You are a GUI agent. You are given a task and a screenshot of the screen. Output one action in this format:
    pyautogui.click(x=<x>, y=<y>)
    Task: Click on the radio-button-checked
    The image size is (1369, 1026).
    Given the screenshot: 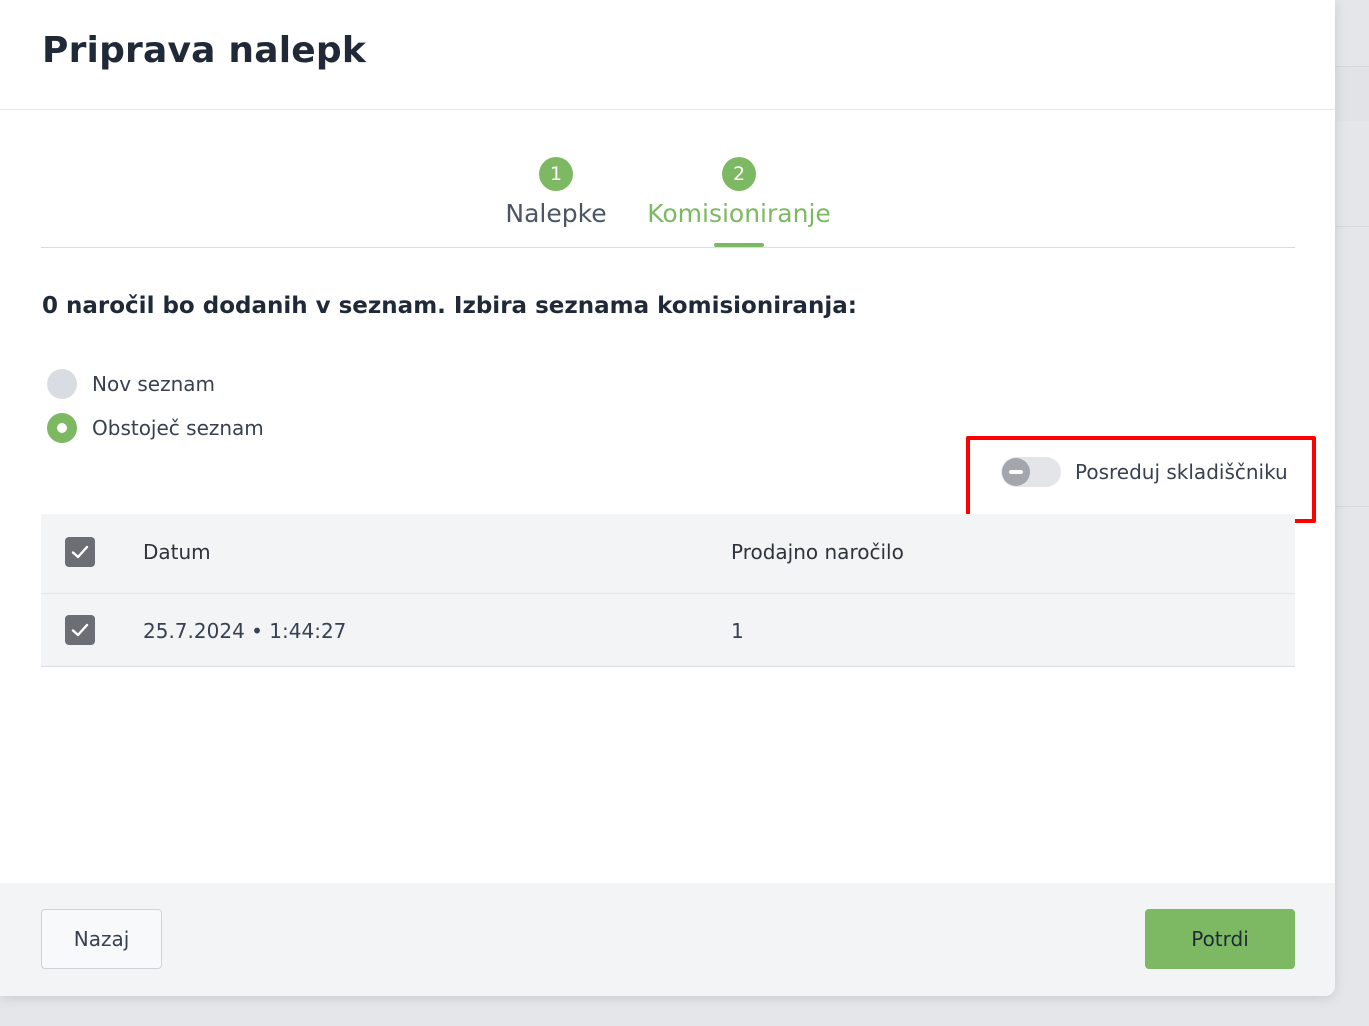 What is the action you would take?
    pyautogui.click(x=62, y=428)
    